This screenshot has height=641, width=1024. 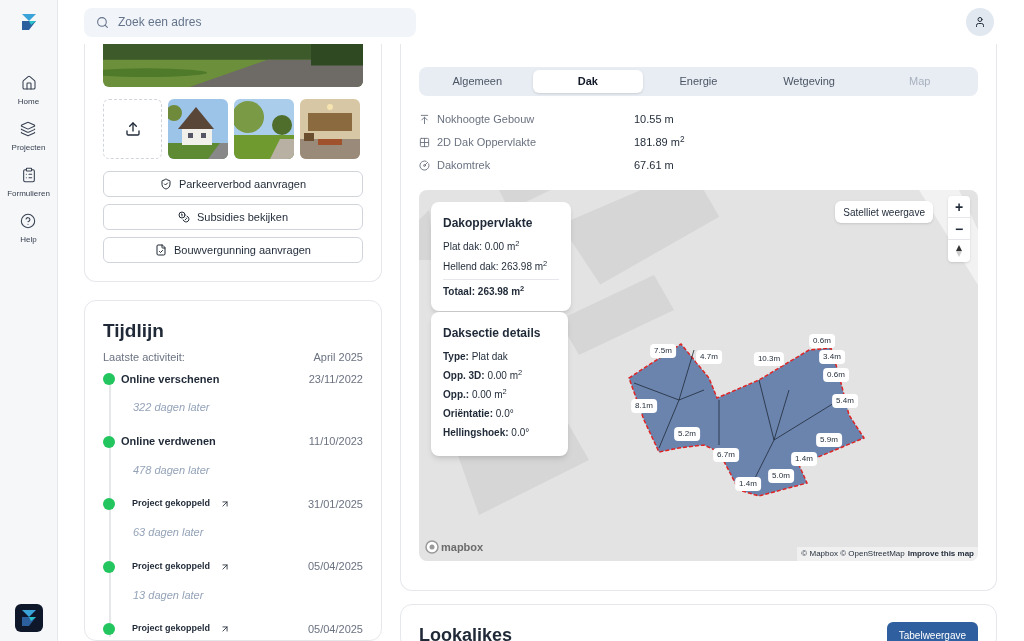 I want to click on upload-icon, so click(x=132, y=129).